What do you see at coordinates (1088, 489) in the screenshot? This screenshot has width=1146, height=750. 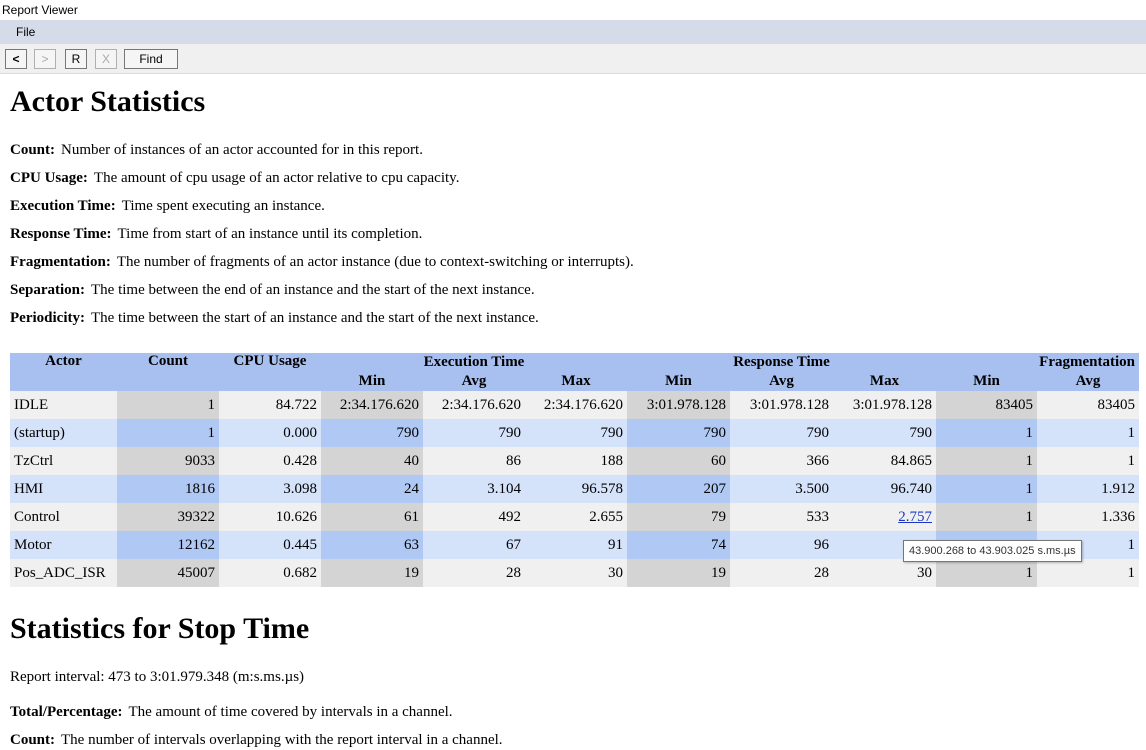 I see `table-cell: 1.912` at bounding box center [1088, 489].